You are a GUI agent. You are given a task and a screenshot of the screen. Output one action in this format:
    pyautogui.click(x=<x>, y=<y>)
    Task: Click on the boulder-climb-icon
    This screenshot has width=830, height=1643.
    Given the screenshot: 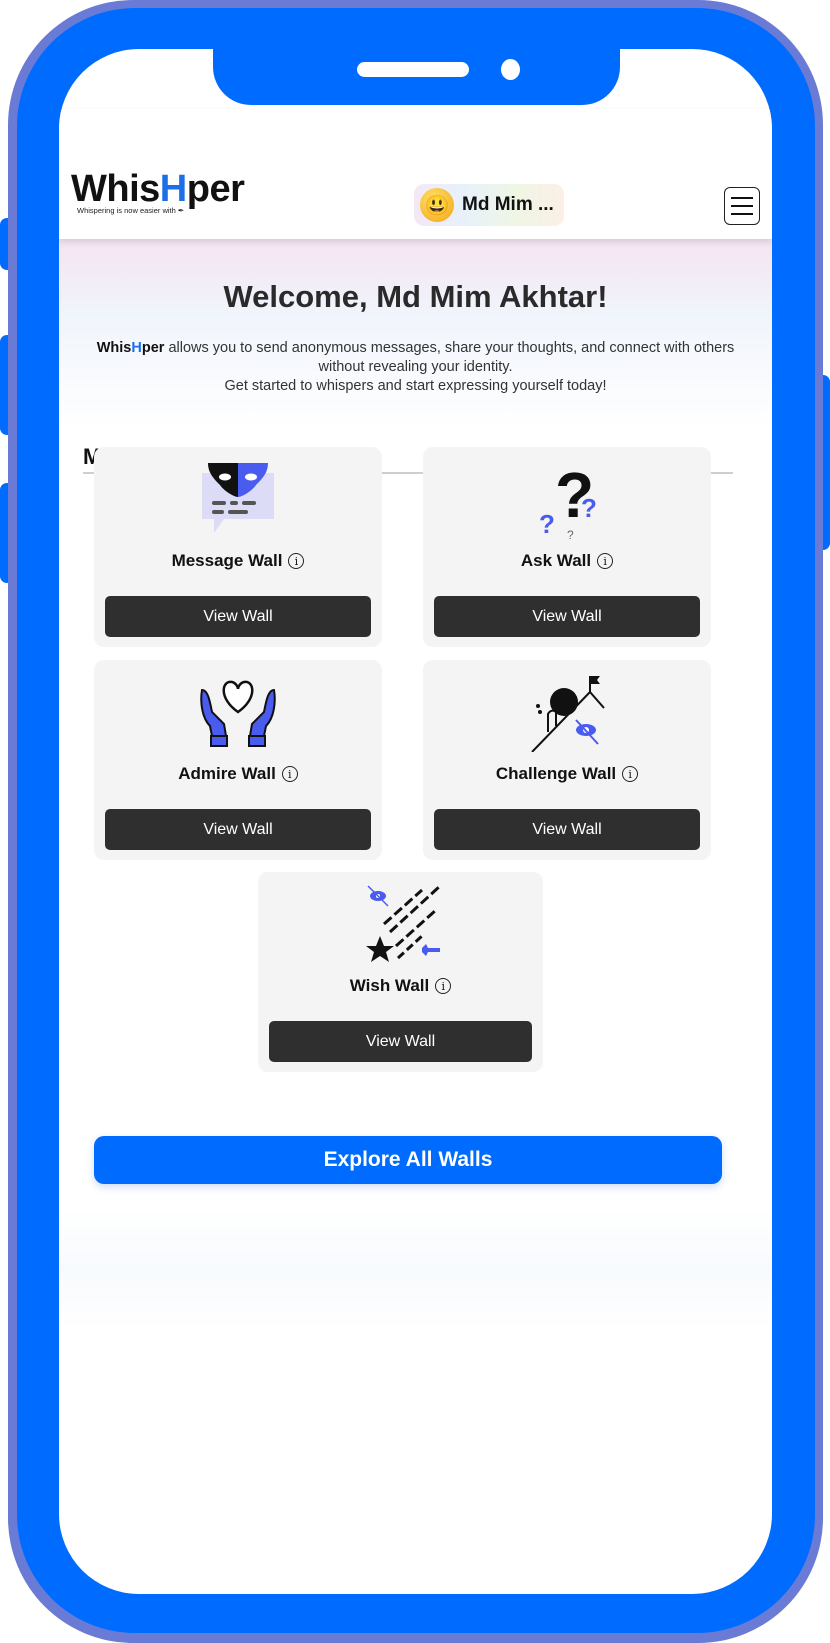 What is the action you would take?
    pyautogui.click(x=568, y=714)
    